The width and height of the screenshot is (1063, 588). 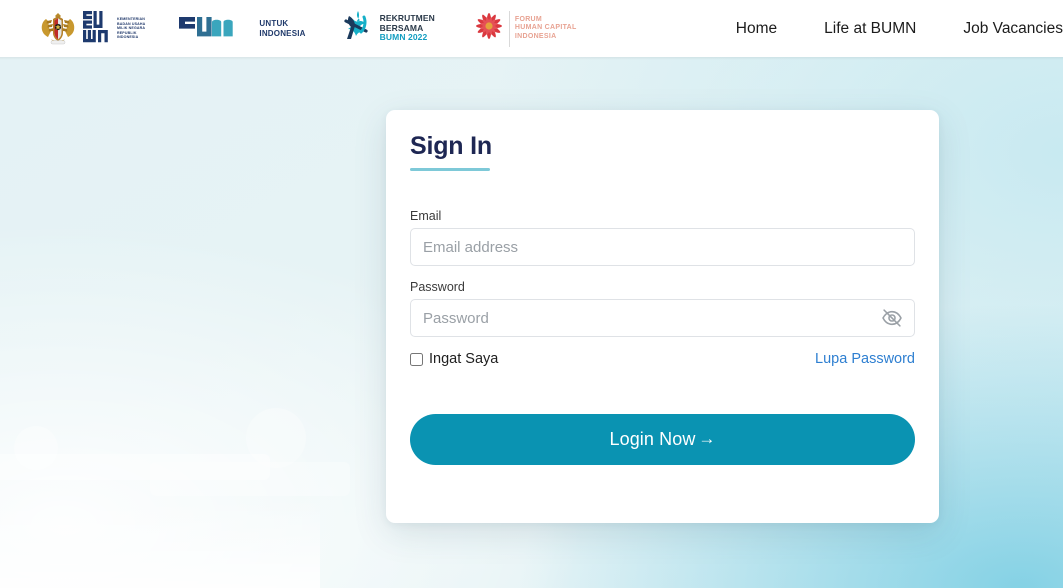 I want to click on remember-me-label: Ingat Saya, so click(x=463, y=359).